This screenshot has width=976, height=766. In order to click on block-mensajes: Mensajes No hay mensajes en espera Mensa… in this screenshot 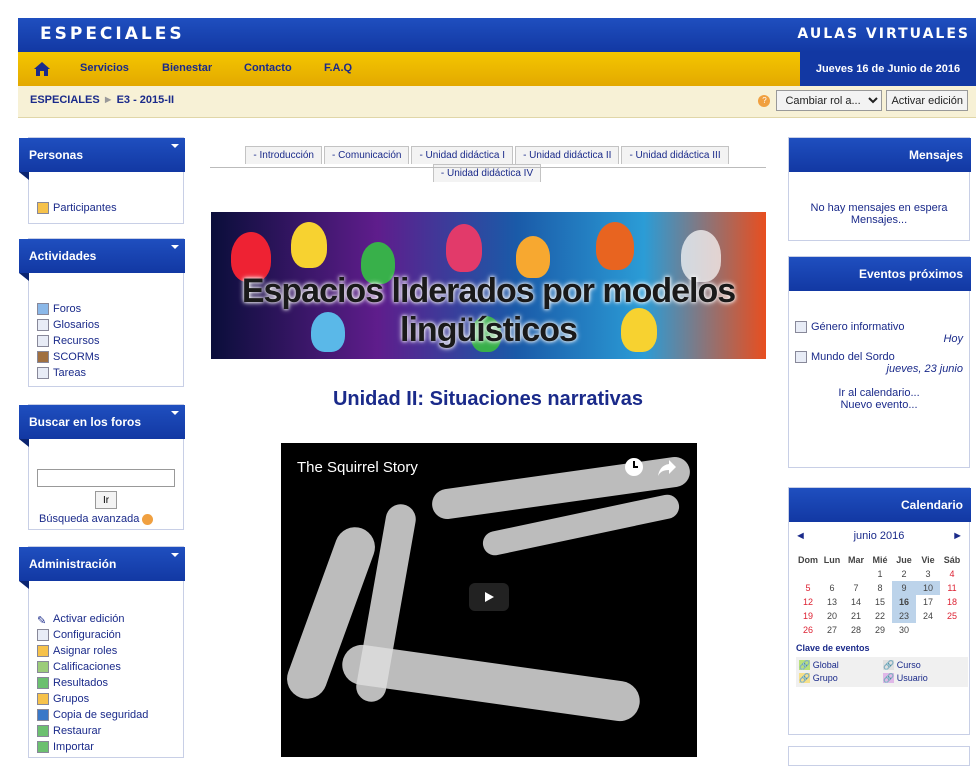, I will do `click(879, 189)`.